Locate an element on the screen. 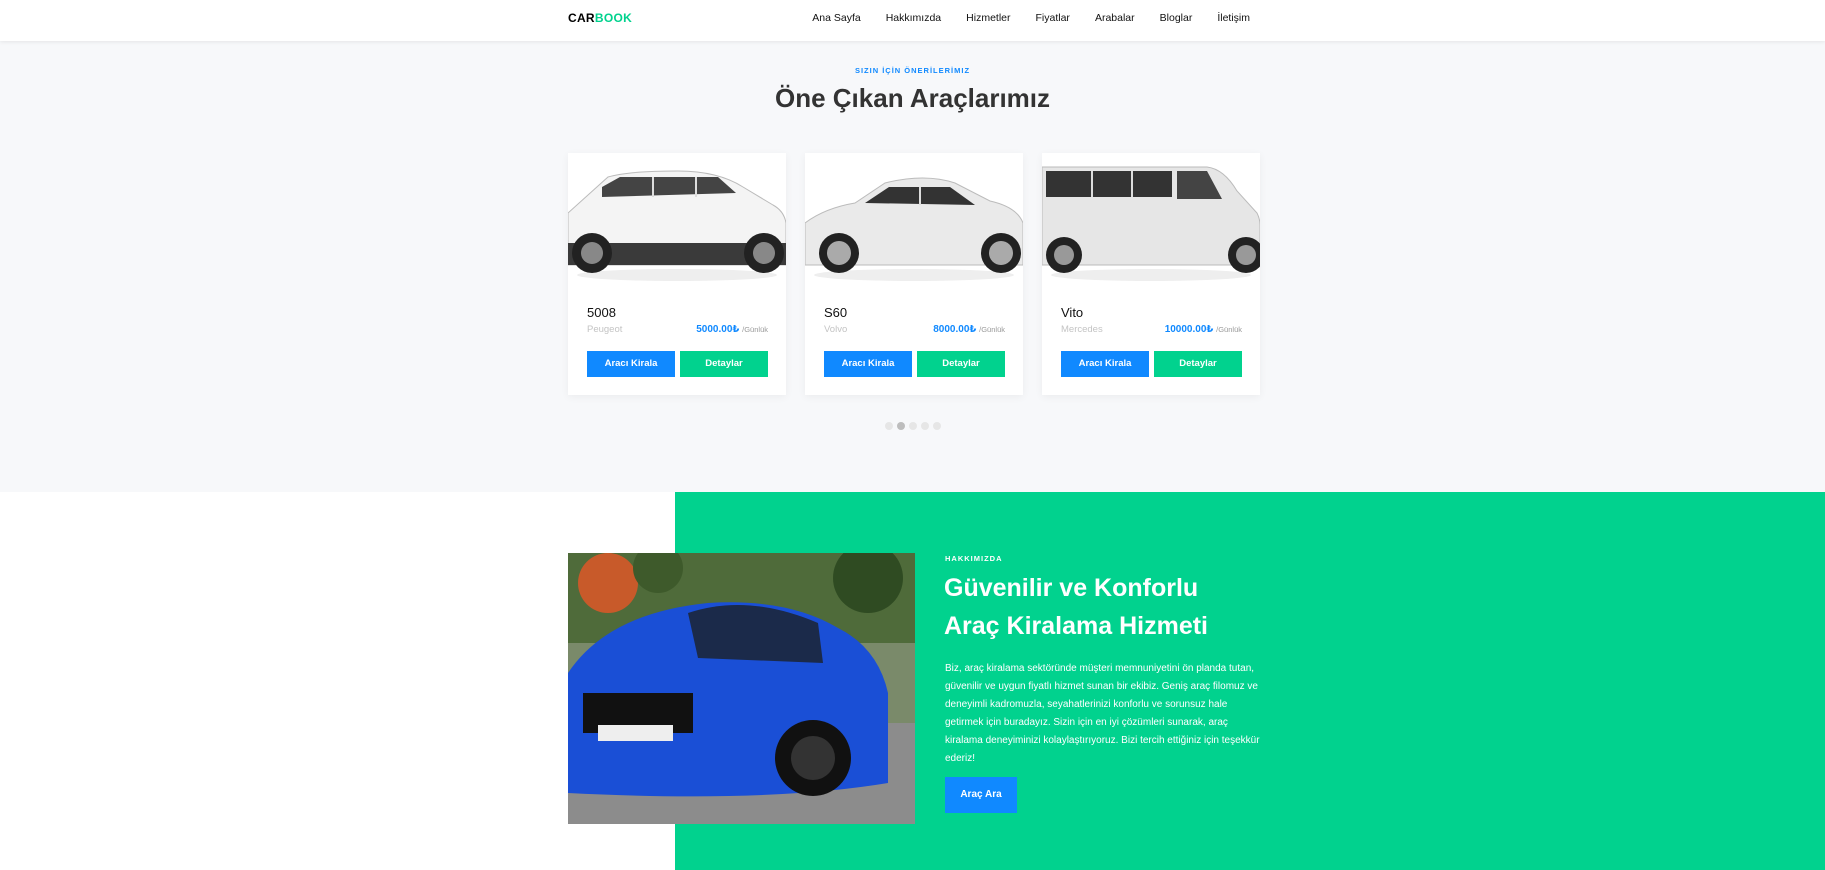 The width and height of the screenshot is (1825, 870). carousel-dots is located at coordinates (913, 426).